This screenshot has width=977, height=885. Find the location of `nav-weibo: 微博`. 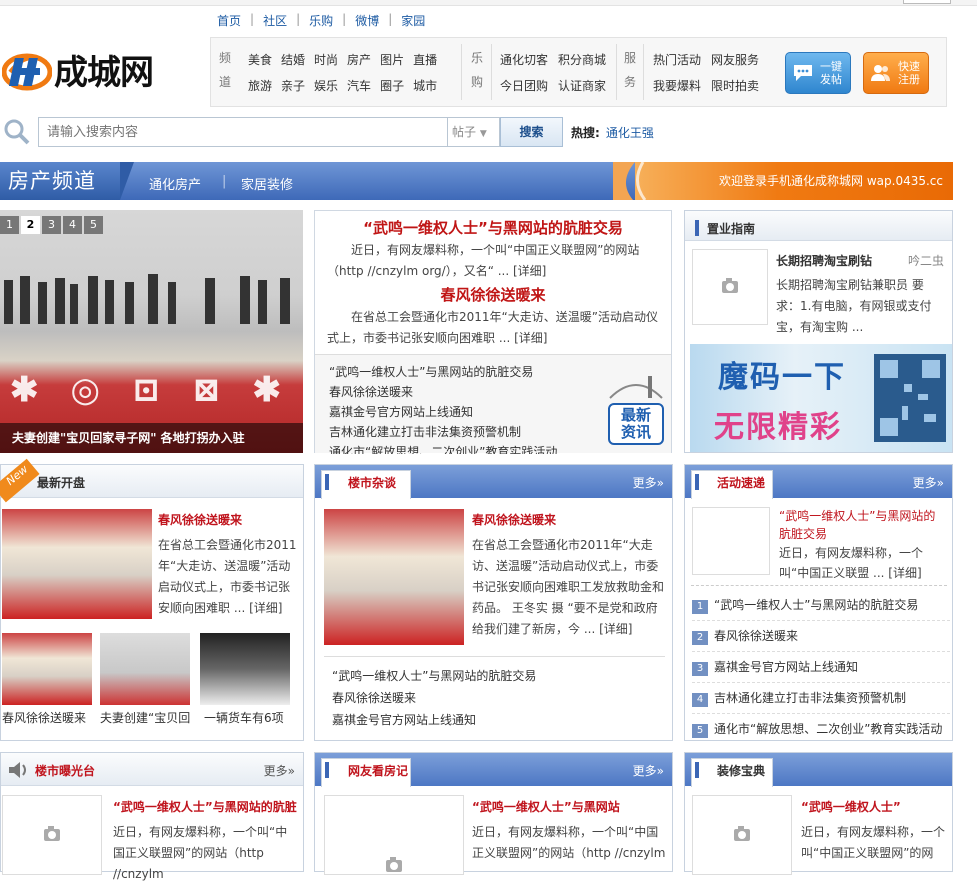

nav-weibo: 微博 is located at coordinates (367, 20).